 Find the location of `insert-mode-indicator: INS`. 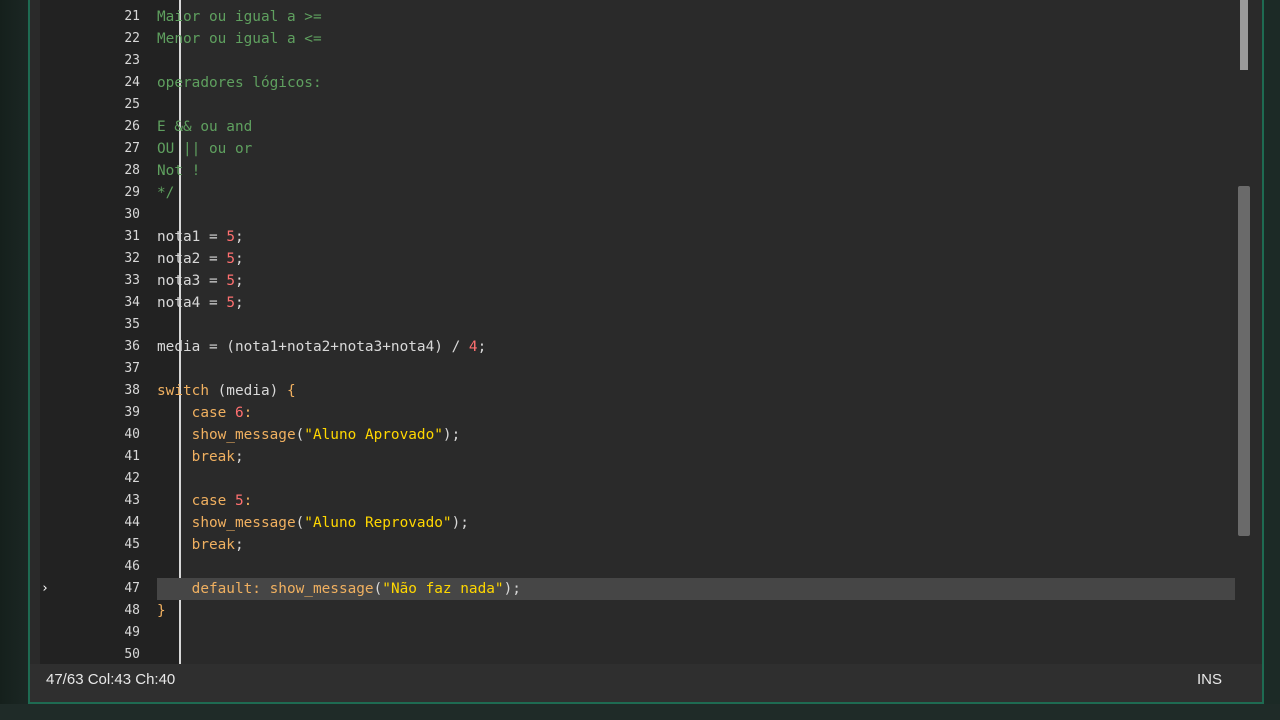

insert-mode-indicator: INS is located at coordinates (1209, 679).